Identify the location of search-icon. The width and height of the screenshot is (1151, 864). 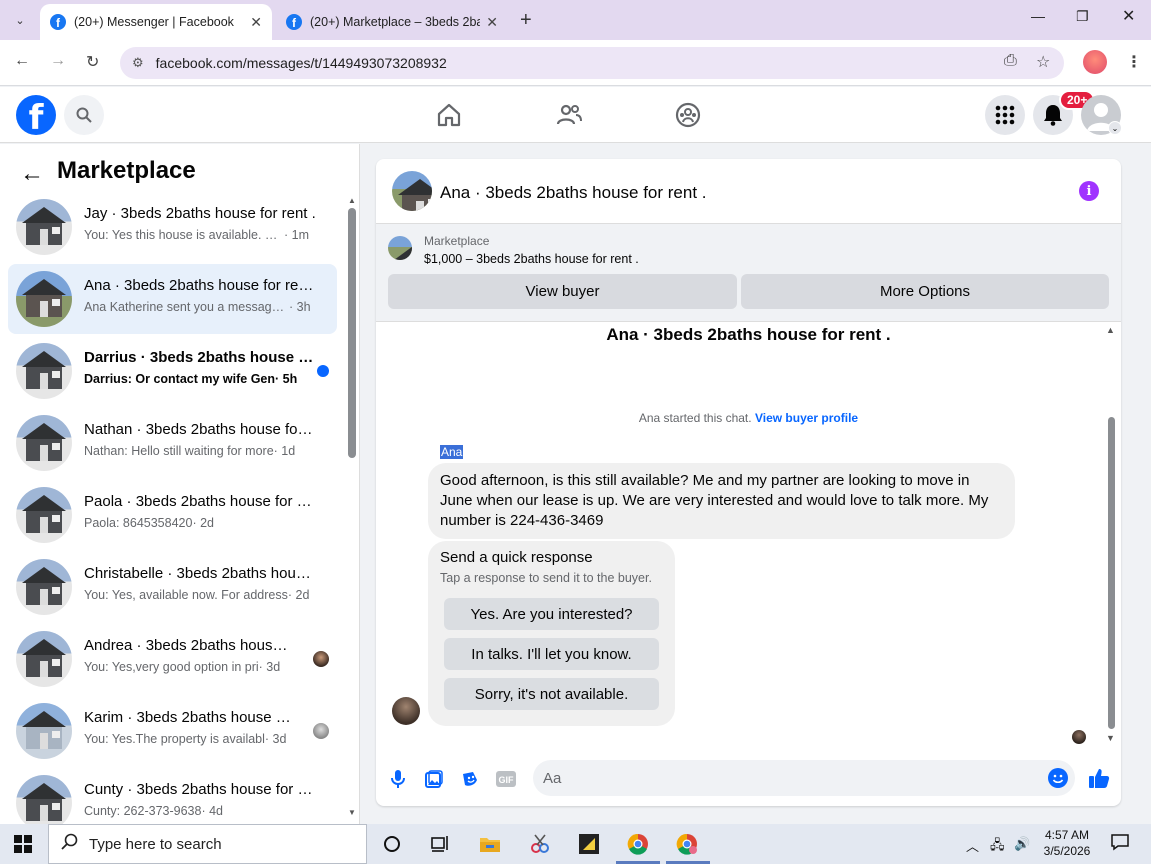
(84, 115).